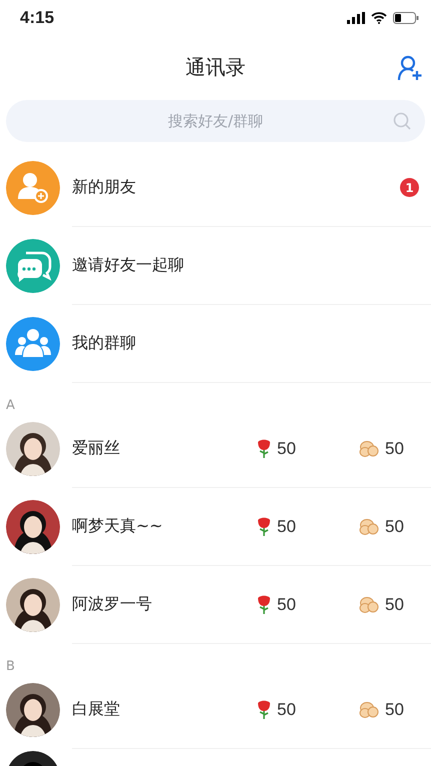 Image resolution: width=431 pixels, height=766 pixels. I want to click on contact-name: 阿波罗一号, so click(164, 604).